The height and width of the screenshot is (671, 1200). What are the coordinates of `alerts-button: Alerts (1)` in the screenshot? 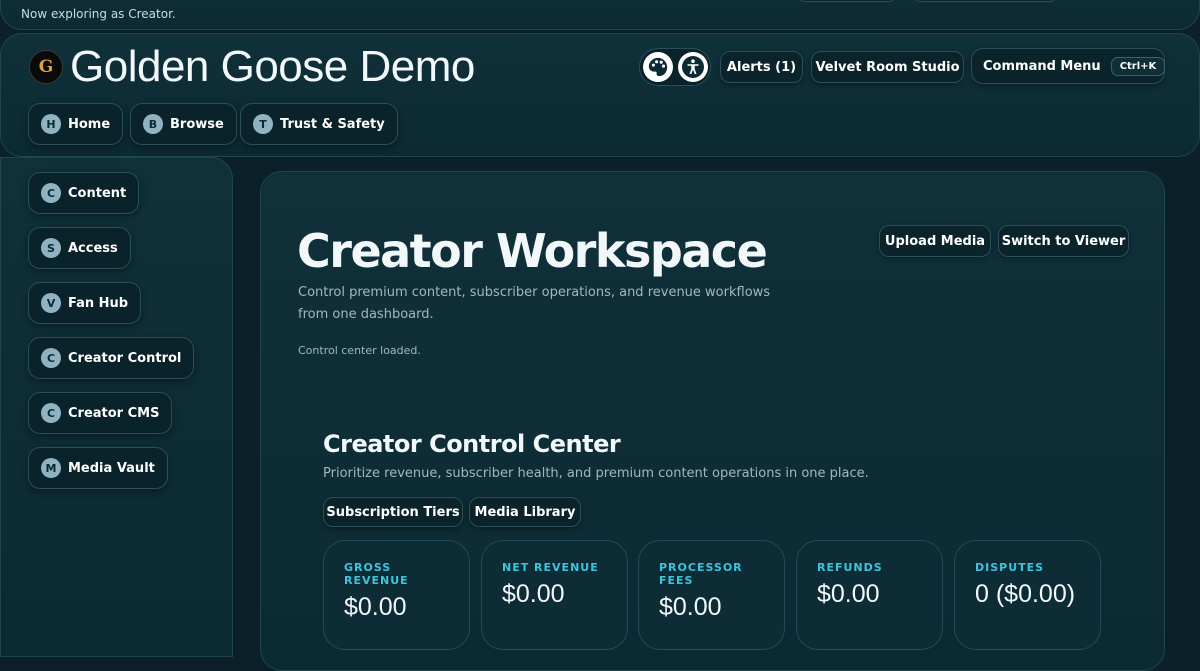 It's located at (761, 67).